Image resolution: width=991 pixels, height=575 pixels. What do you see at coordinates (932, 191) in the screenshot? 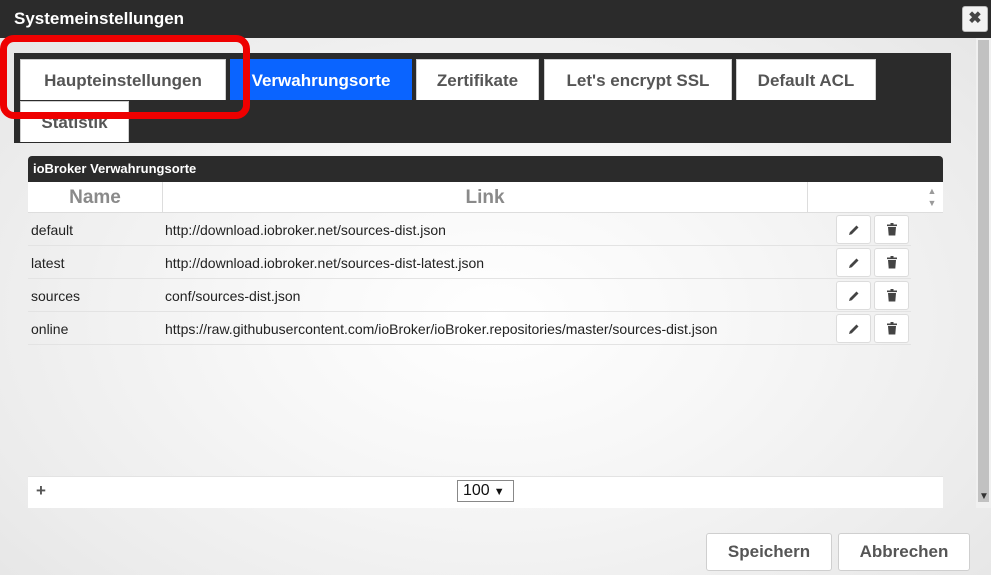
I see `scroll-up-icon: ▲` at bounding box center [932, 191].